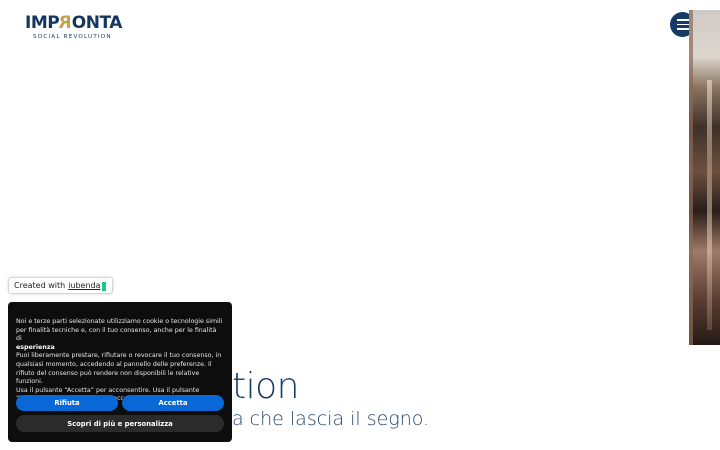 The image size is (720, 450). What do you see at coordinates (331, 419) in the screenshot?
I see `hero-subline: a che lascia il segno.` at bounding box center [331, 419].